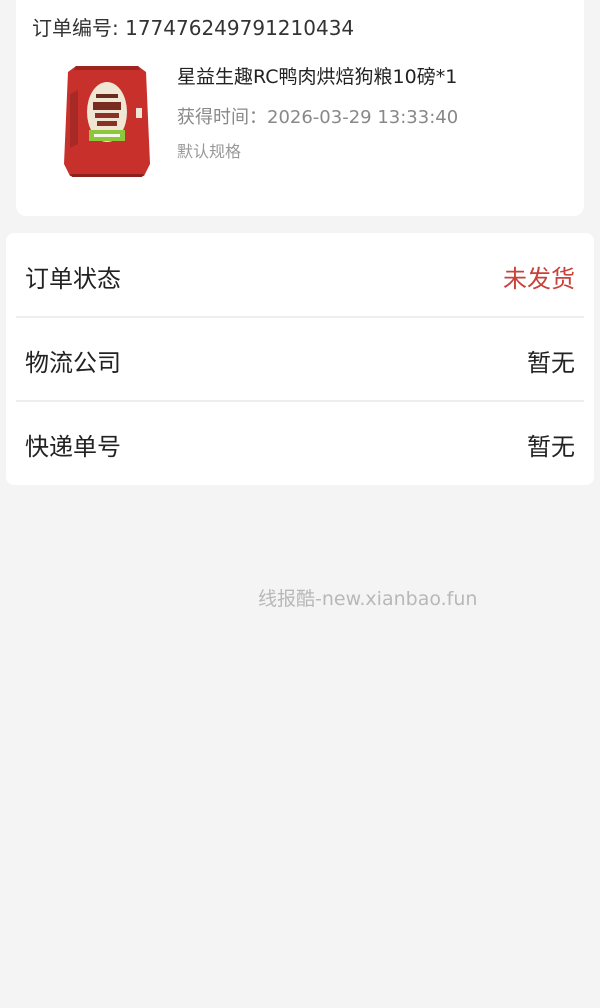 The width and height of the screenshot is (600, 1008). I want to click on tracking-number-value: 暂无, so click(551, 447).